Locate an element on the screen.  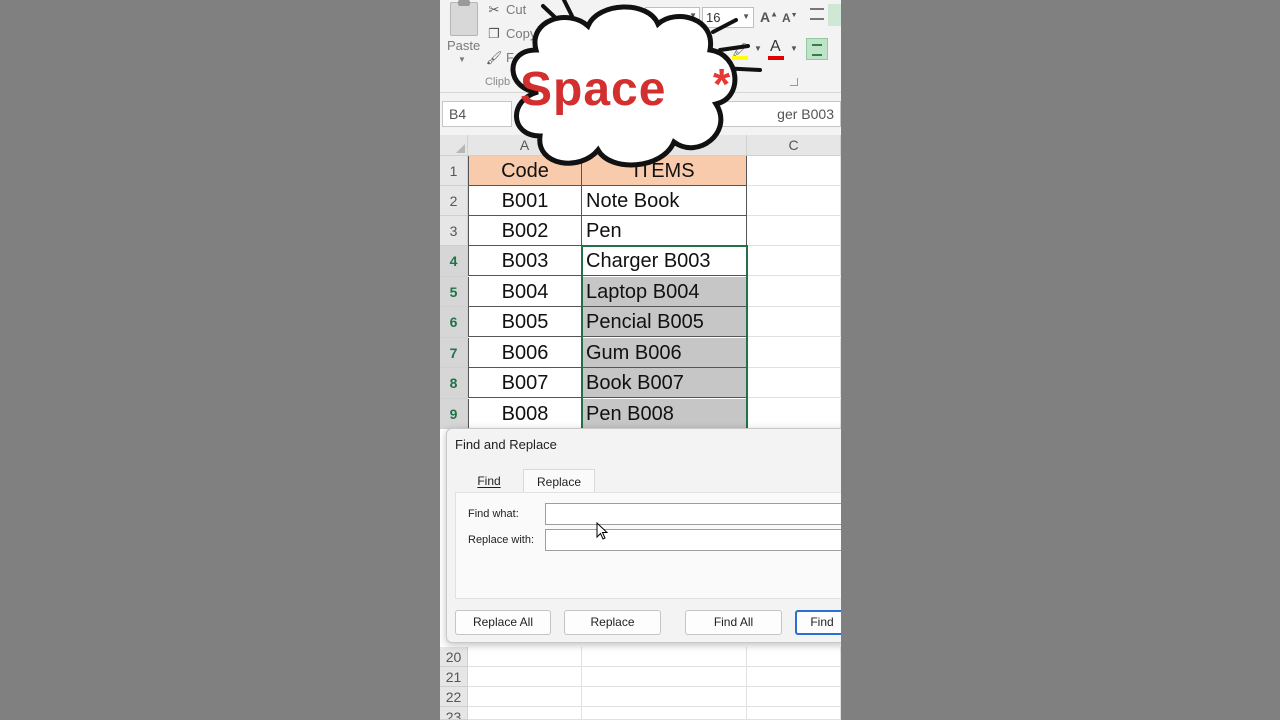
row-header: 22 is located at coordinates (454, 697).